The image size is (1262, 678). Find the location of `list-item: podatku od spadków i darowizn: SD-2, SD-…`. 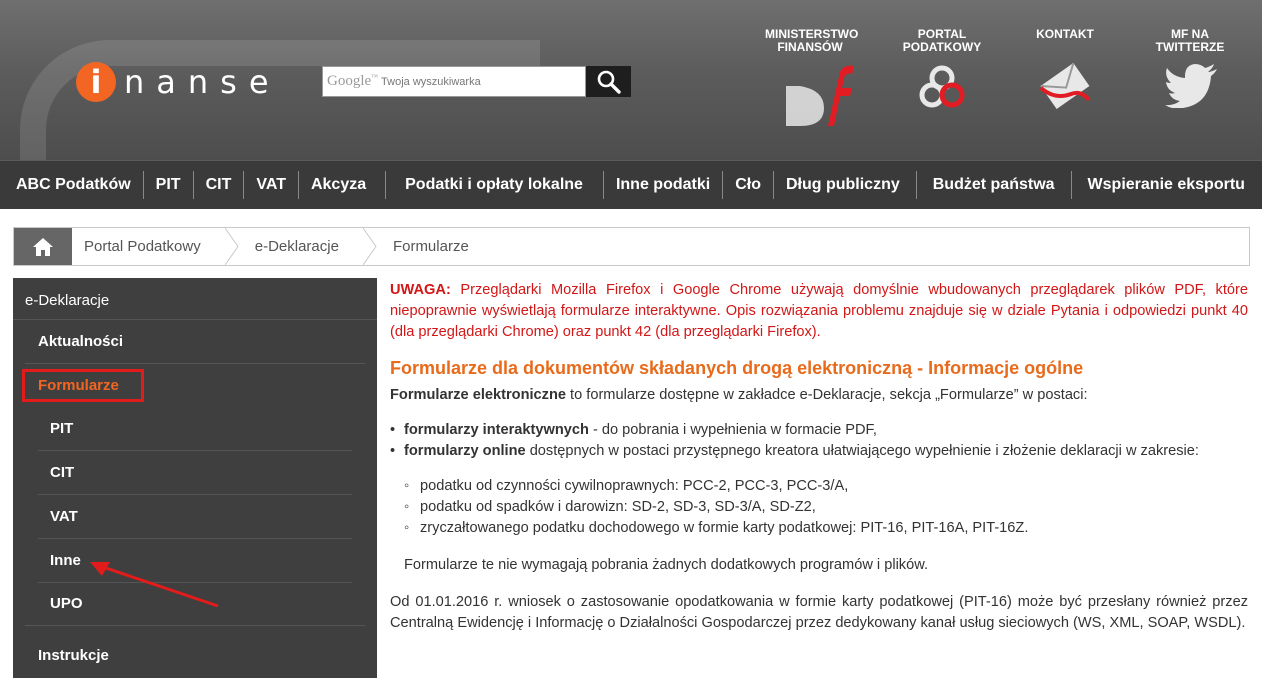

list-item: podatku od spadków i darowizn: SD-2, SD-… is located at coordinates (826, 507).